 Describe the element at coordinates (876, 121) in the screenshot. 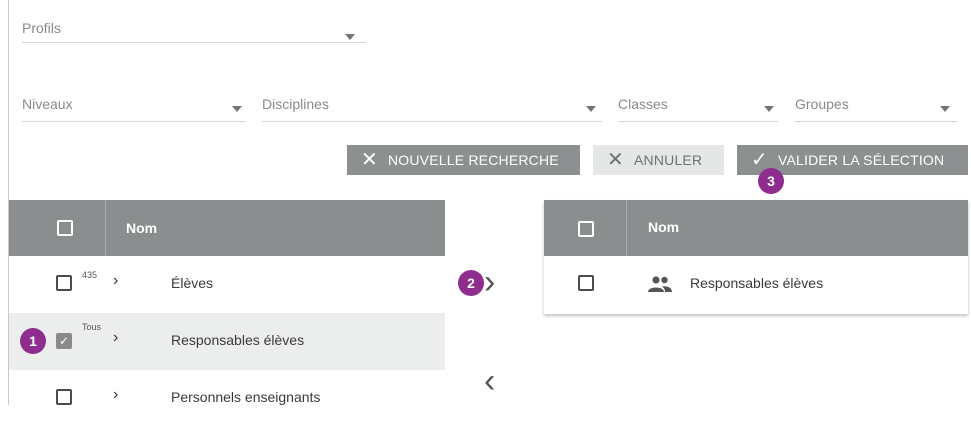

I see `groupes-underline` at that location.